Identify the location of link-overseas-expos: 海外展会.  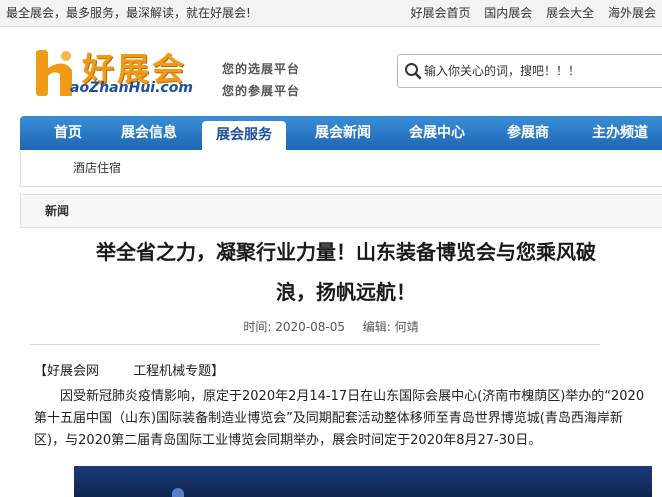
(632, 13).